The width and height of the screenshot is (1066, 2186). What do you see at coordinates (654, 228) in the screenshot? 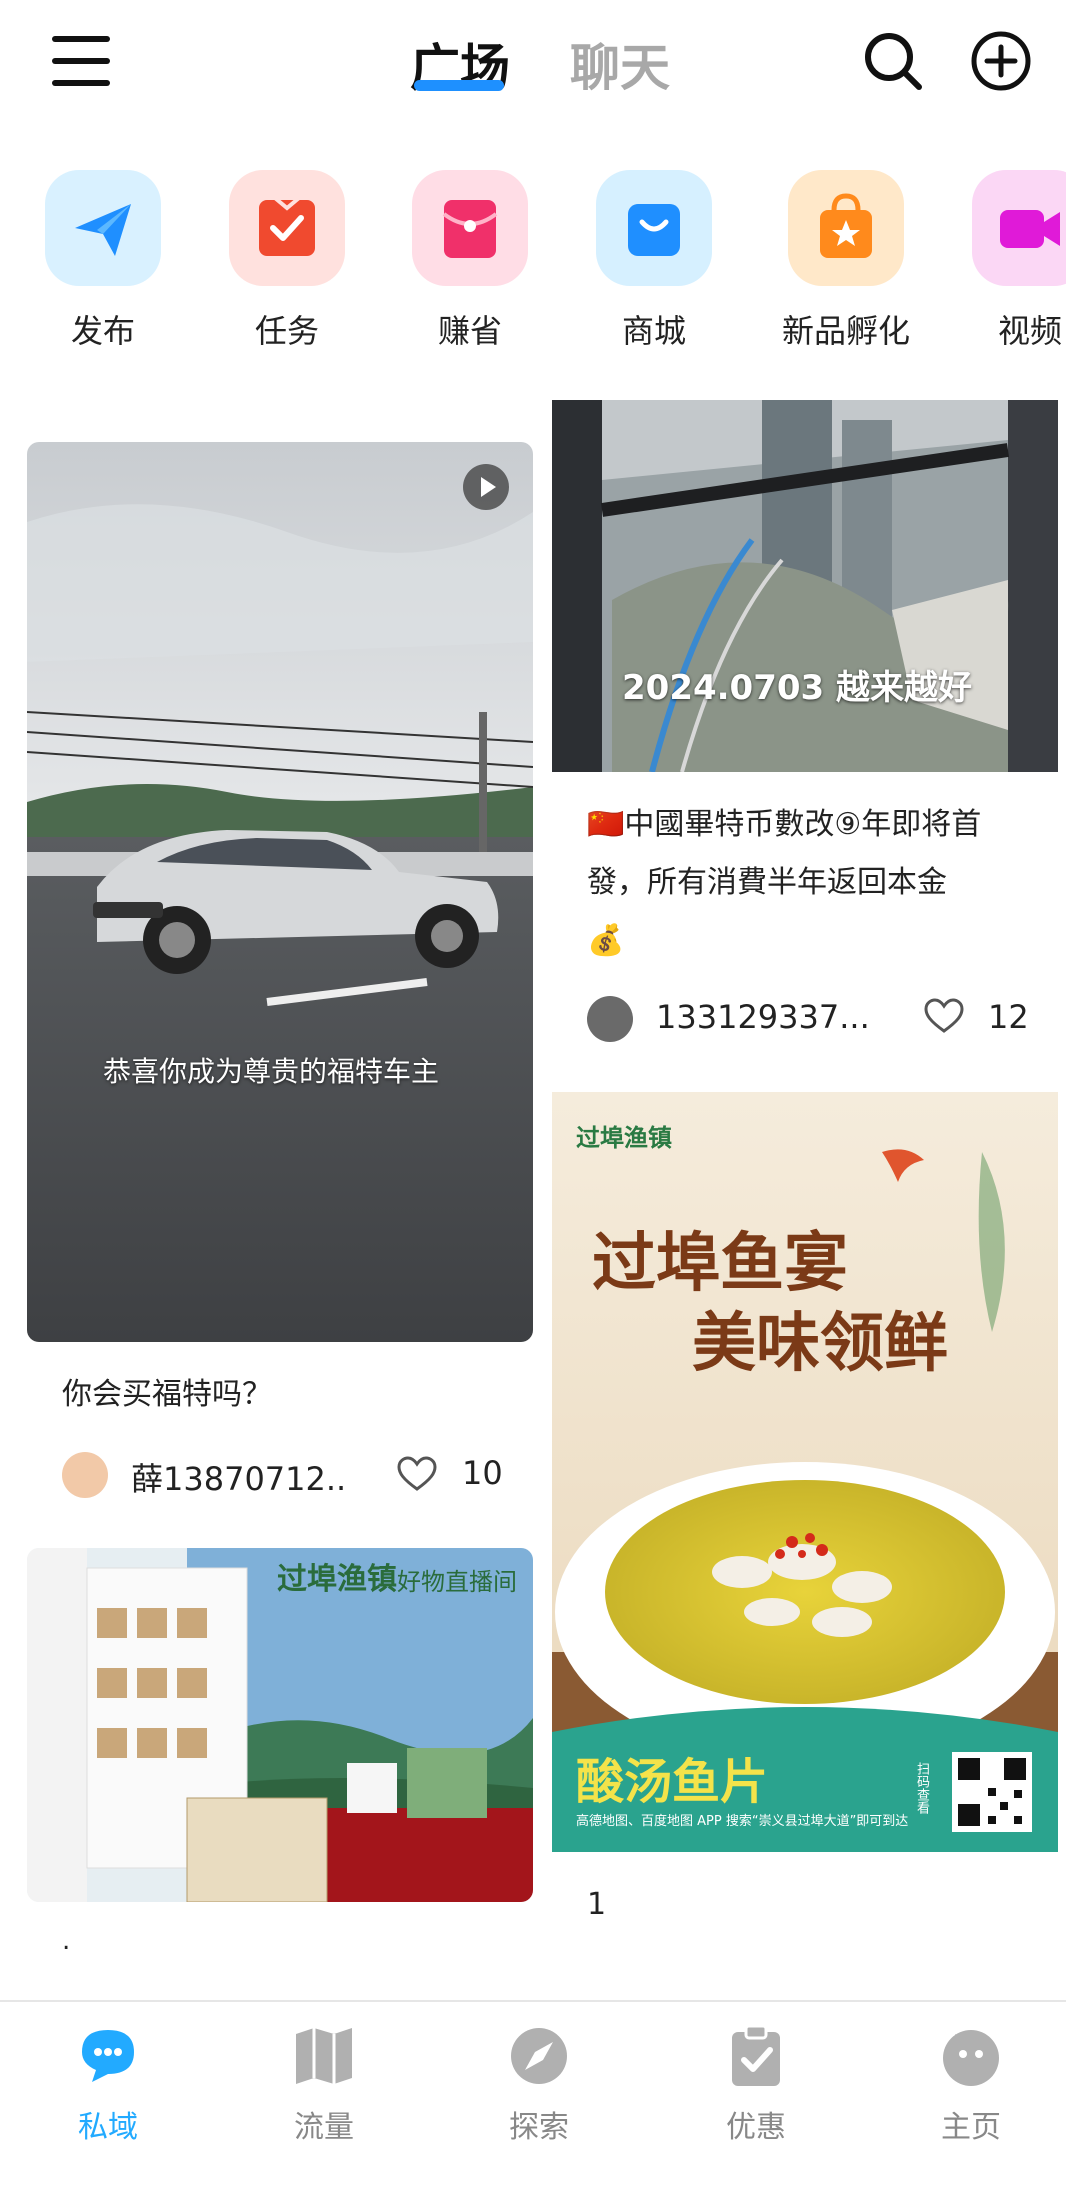
I see `shopping-bag-icon` at bounding box center [654, 228].